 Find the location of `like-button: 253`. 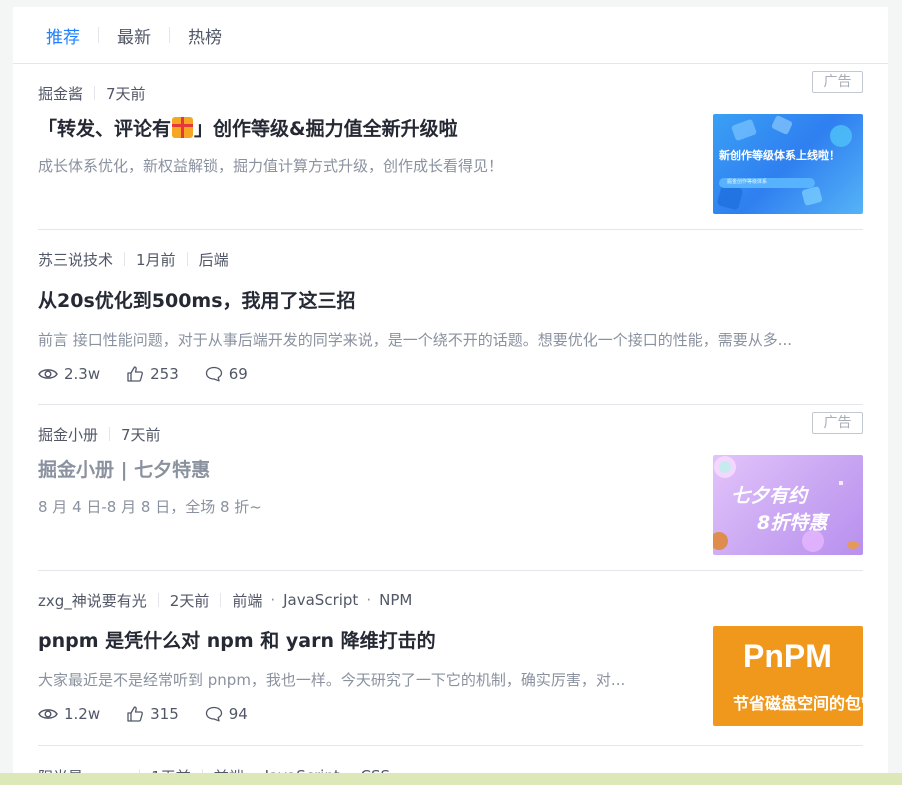

like-button: 253 is located at coordinates (152, 374).